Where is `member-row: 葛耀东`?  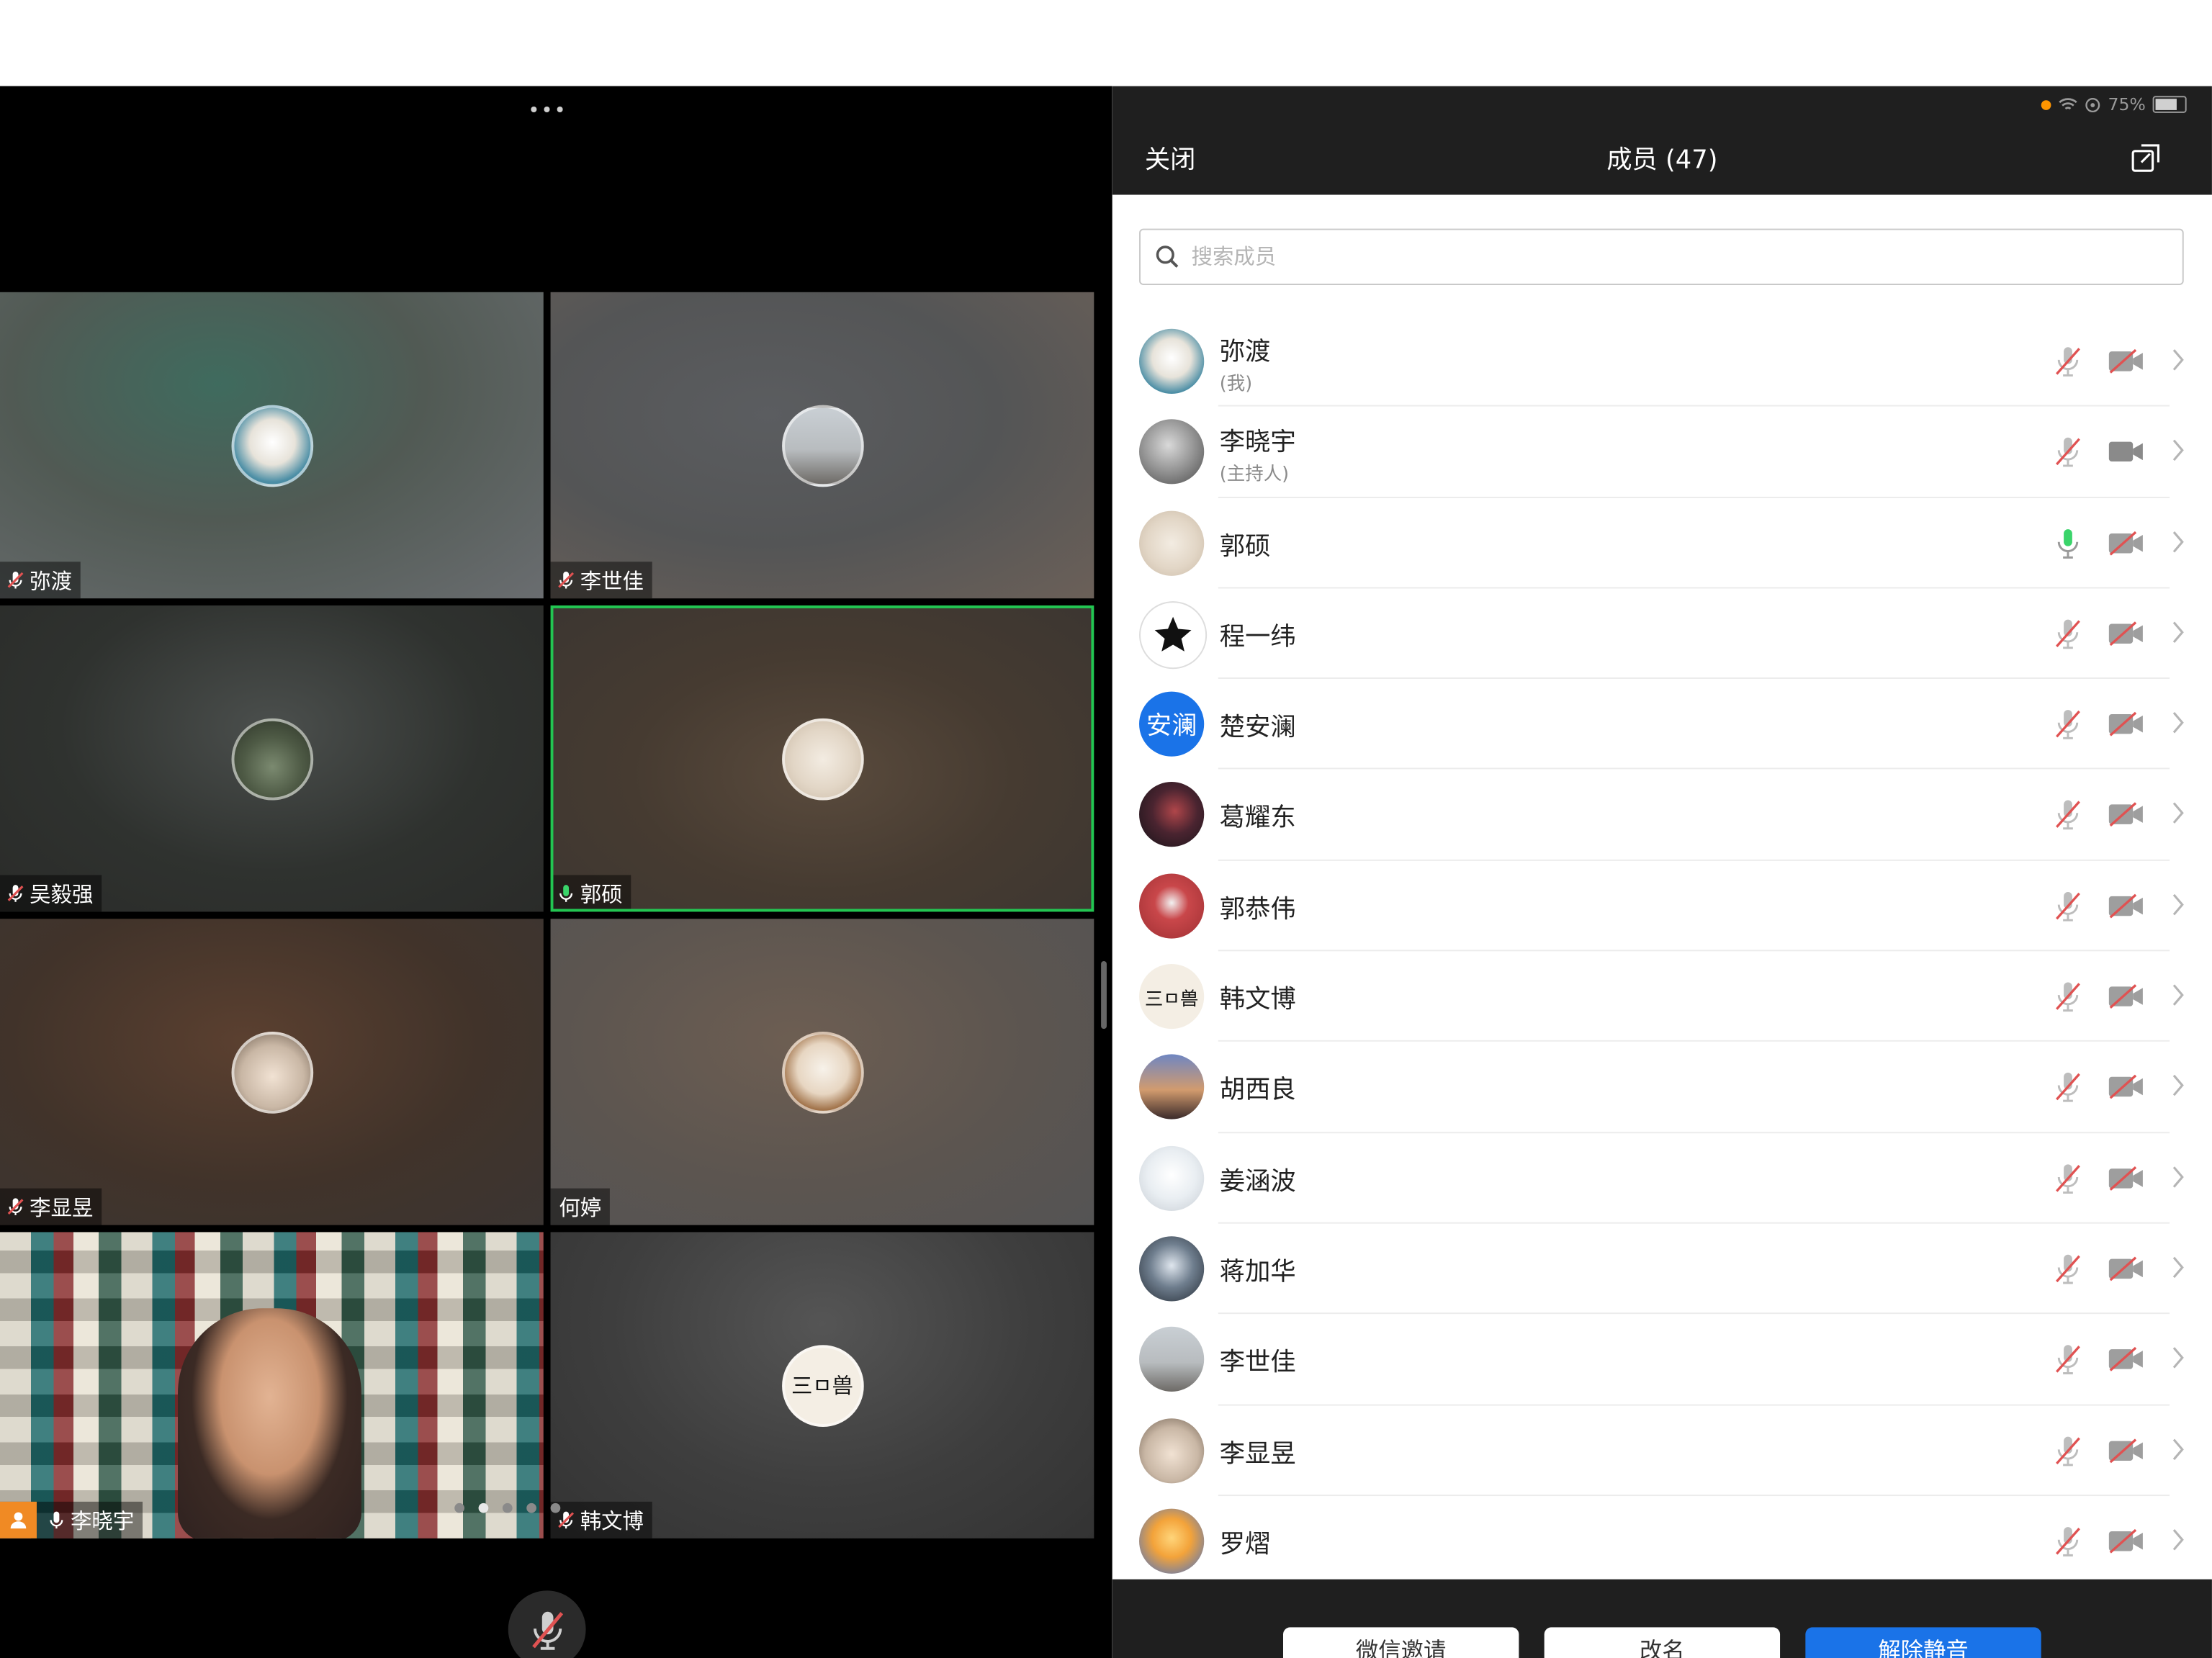
member-row: 葛耀东 is located at coordinates (1662, 815).